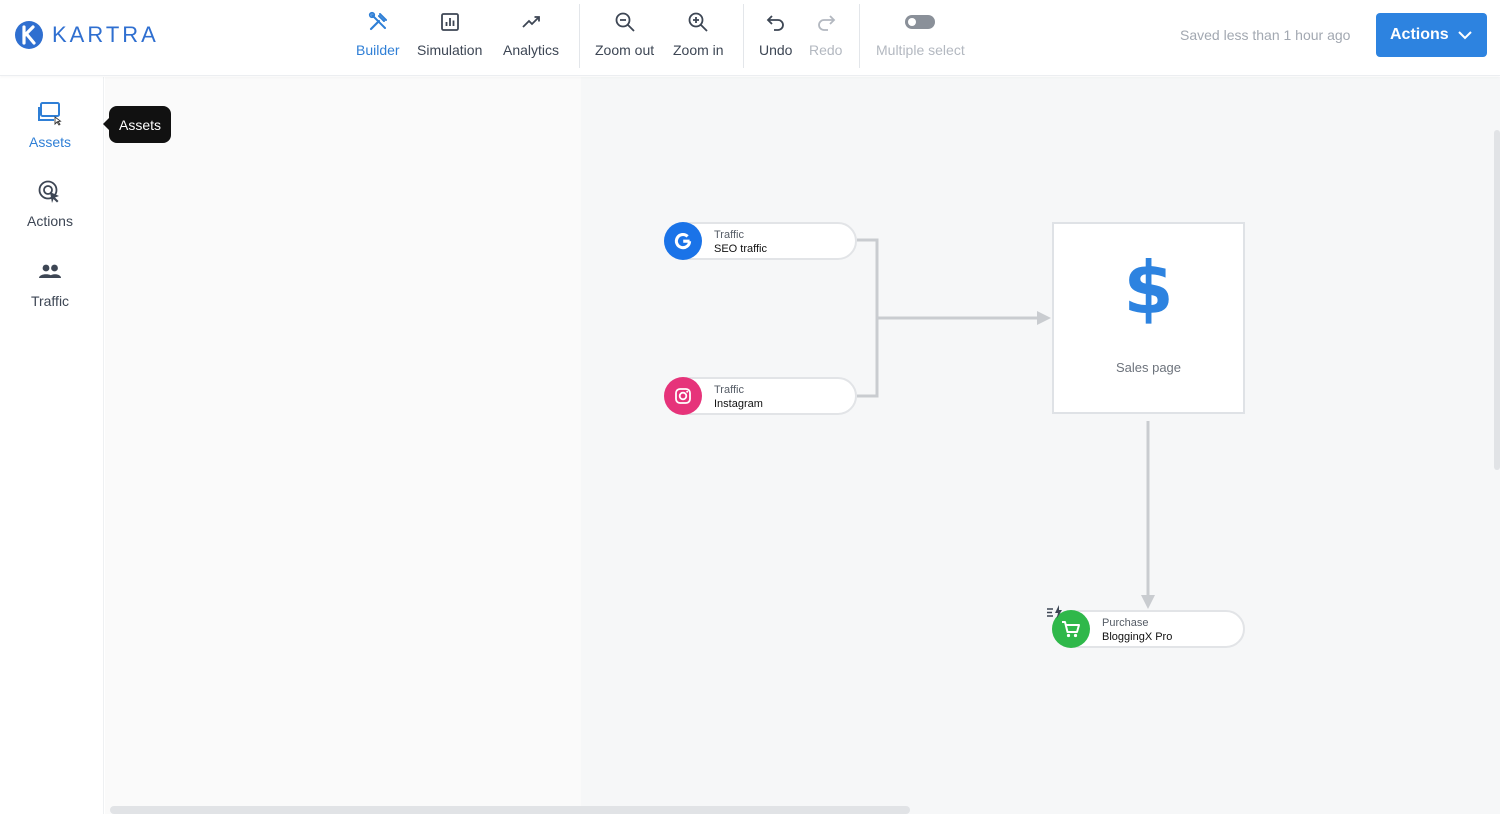  What do you see at coordinates (531, 22) in the screenshot?
I see `trending-up-icon` at bounding box center [531, 22].